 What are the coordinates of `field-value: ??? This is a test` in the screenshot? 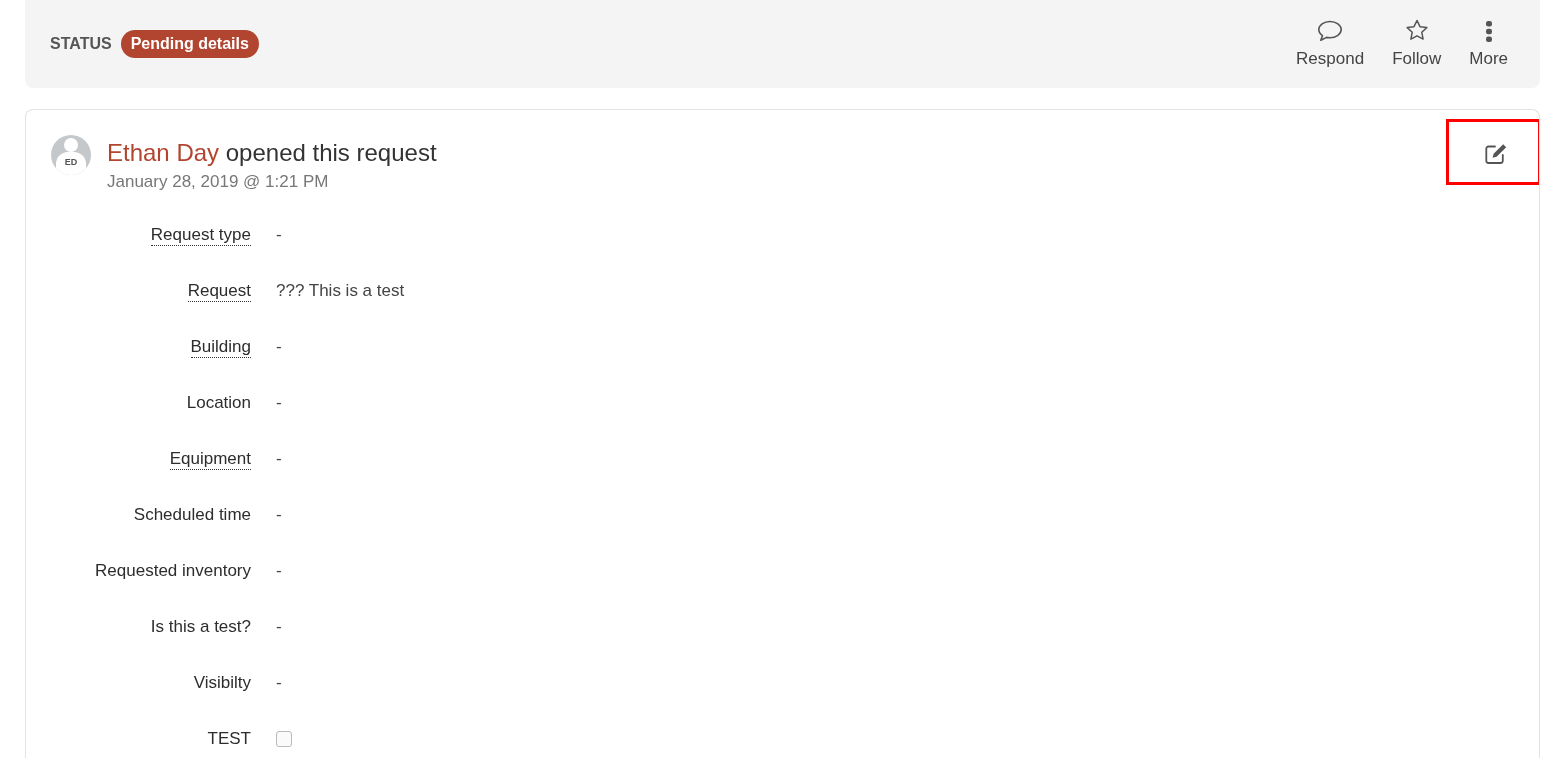 It's located at (340, 291).